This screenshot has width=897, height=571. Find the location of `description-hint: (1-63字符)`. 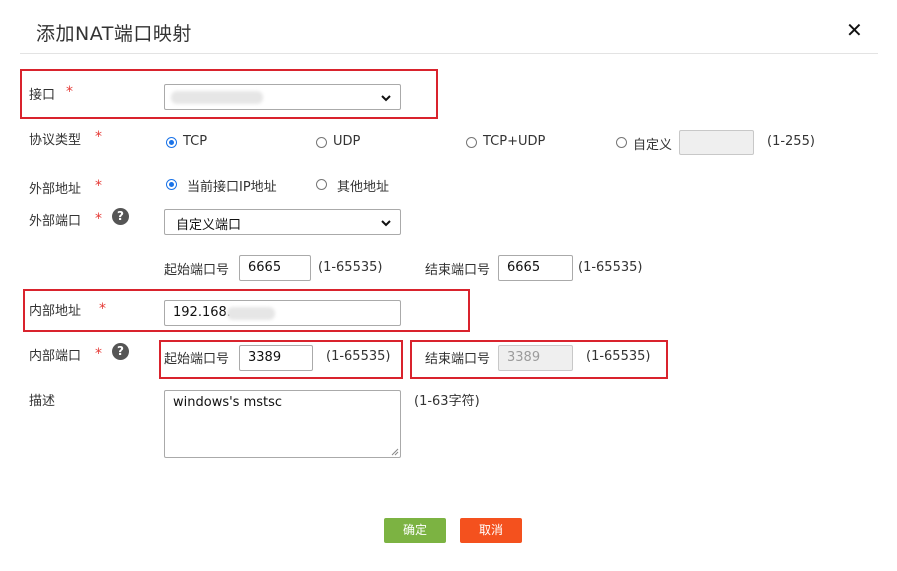

description-hint: (1-63字符) is located at coordinates (447, 401).